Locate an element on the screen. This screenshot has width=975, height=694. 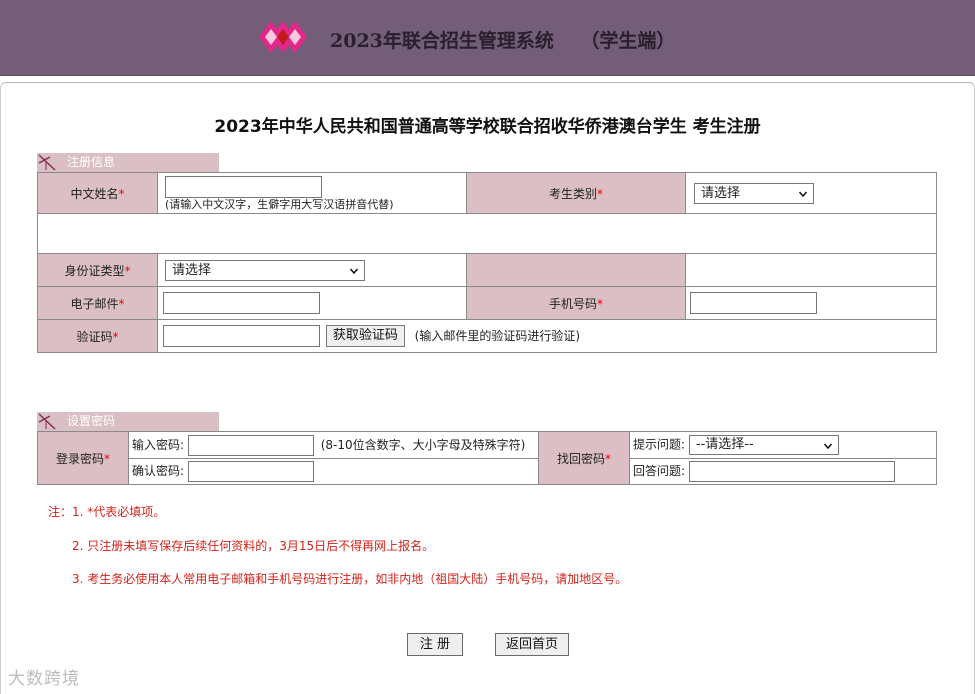
enter-password-cell: 输入密码: (8-10位含数字、大小字母及特殊字符) is located at coordinates (333, 445).